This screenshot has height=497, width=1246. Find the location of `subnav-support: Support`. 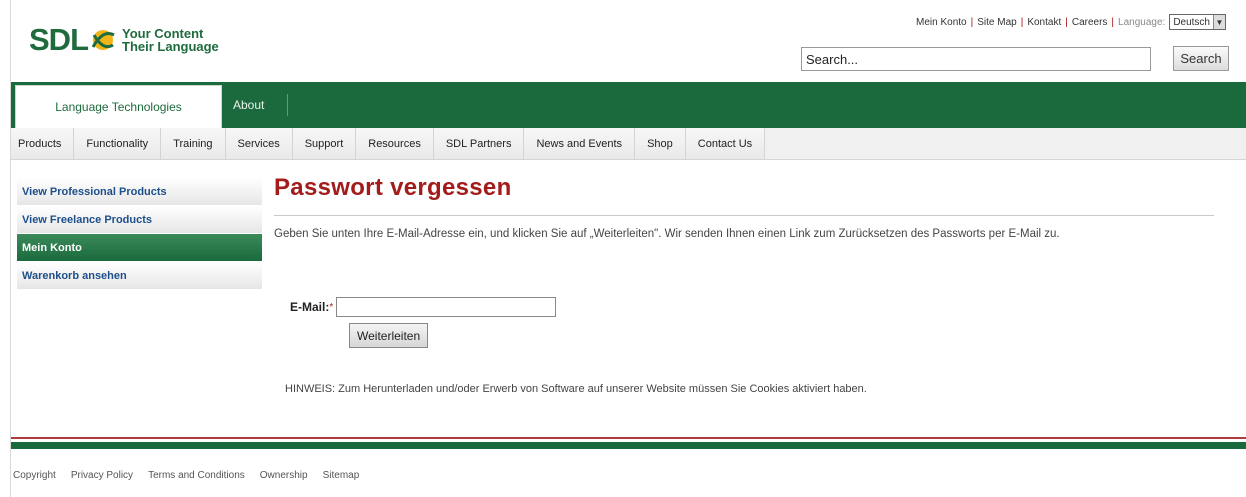

subnav-support: Support is located at coordinates (324, 143).